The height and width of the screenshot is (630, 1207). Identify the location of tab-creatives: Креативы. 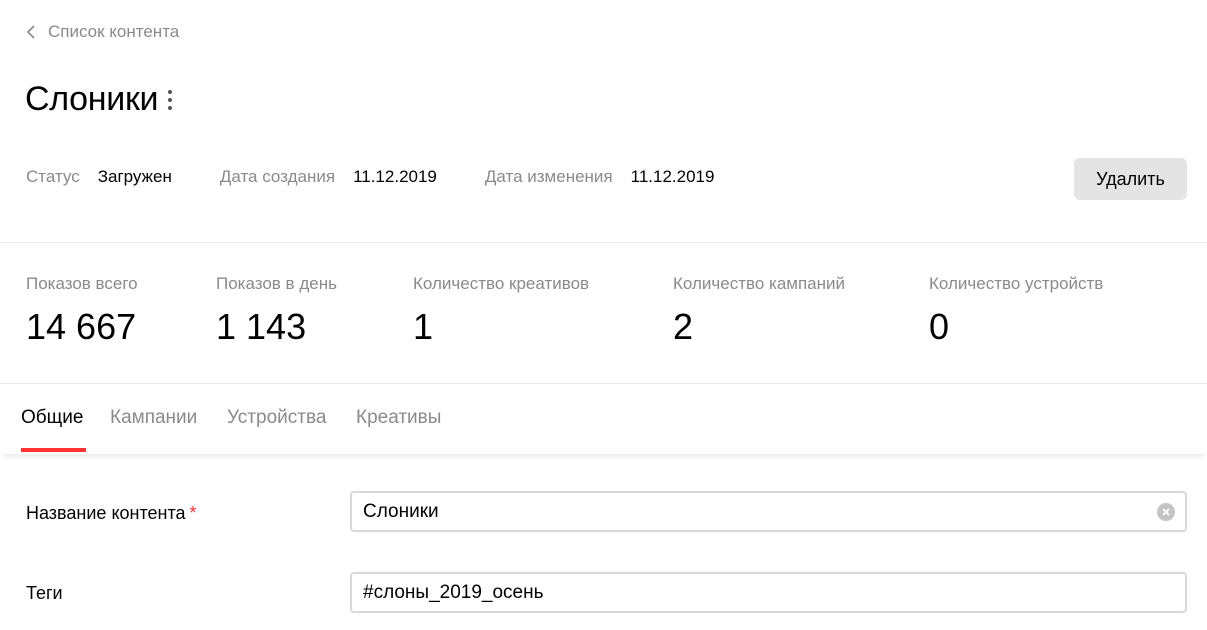
(398, 418).